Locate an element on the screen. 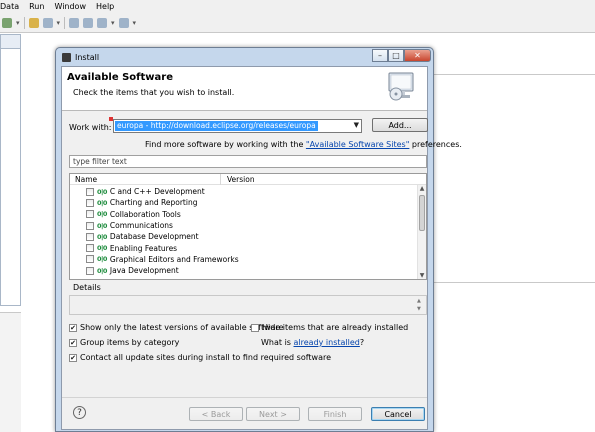  tree-row: 0|0 Database Development is located at coordinates (154, 236).